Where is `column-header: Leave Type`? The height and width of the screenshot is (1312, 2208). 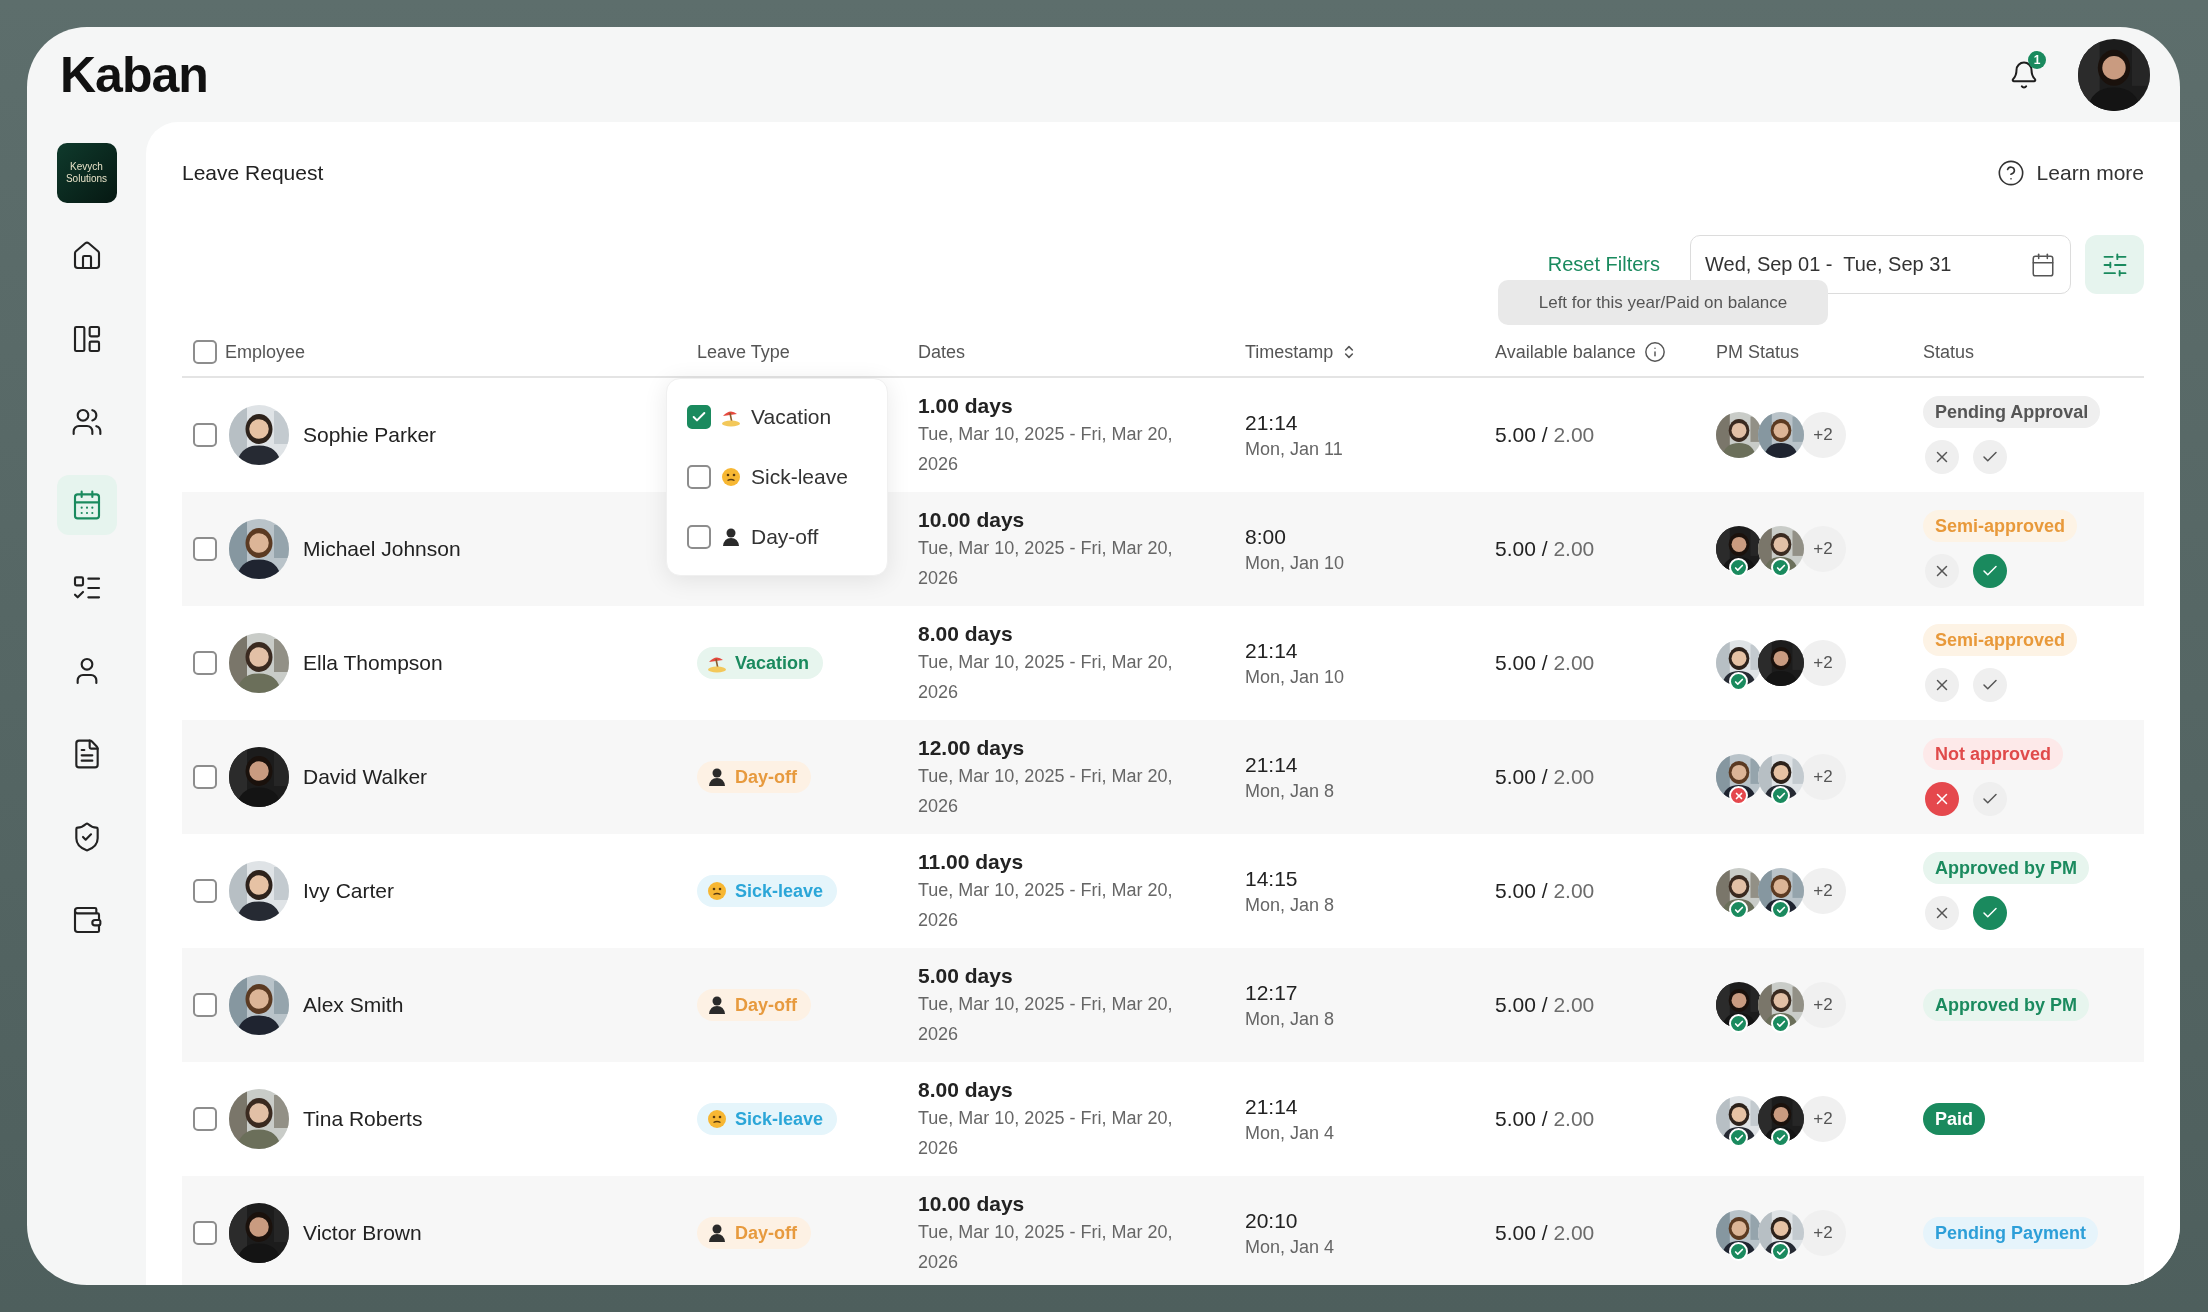
column-header: Leave Type is located at coordinates (743, 352).